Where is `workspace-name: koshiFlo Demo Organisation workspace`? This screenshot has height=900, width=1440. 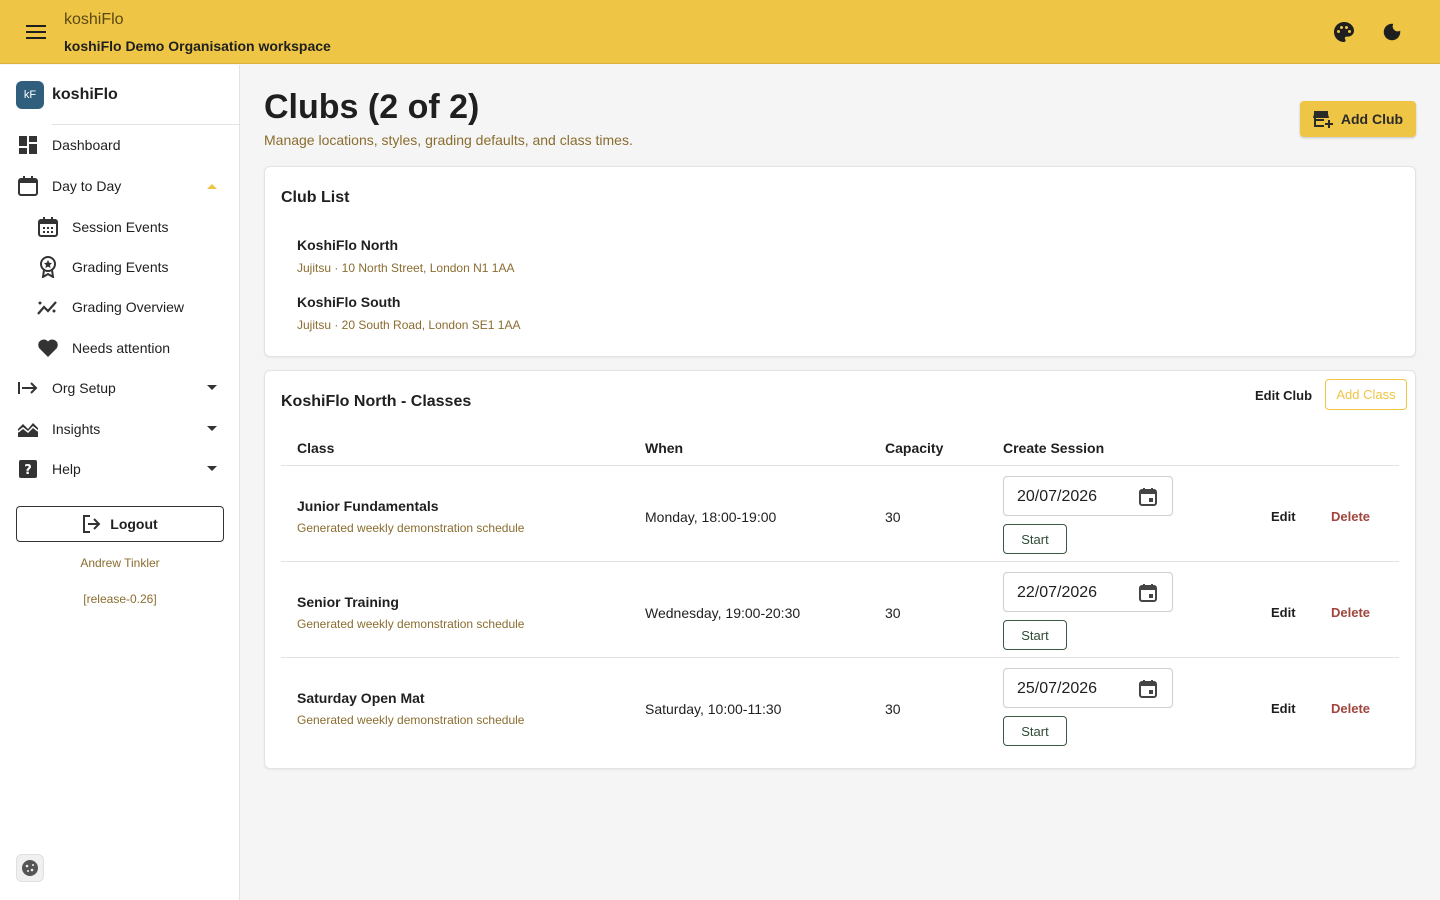 workspace-name: koshiFlo Demo Organisation workspace is located at coordinates (197, 46).